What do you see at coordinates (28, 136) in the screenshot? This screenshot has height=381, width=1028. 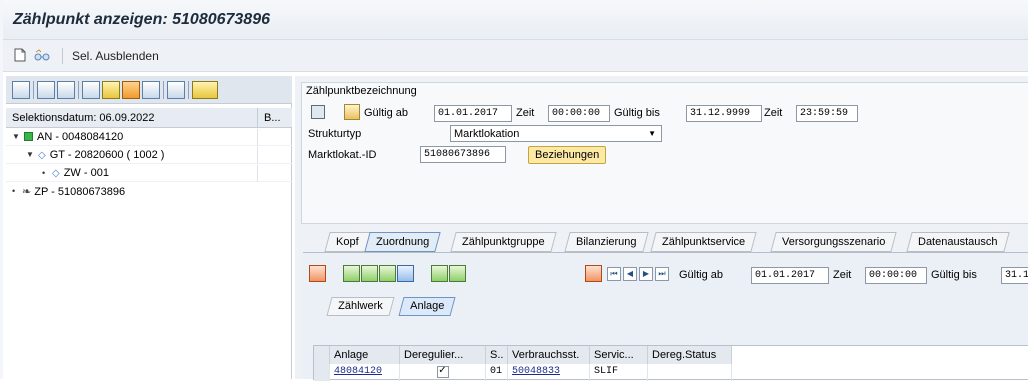 I see `green-square-icon` at bounding box center [28, 136].